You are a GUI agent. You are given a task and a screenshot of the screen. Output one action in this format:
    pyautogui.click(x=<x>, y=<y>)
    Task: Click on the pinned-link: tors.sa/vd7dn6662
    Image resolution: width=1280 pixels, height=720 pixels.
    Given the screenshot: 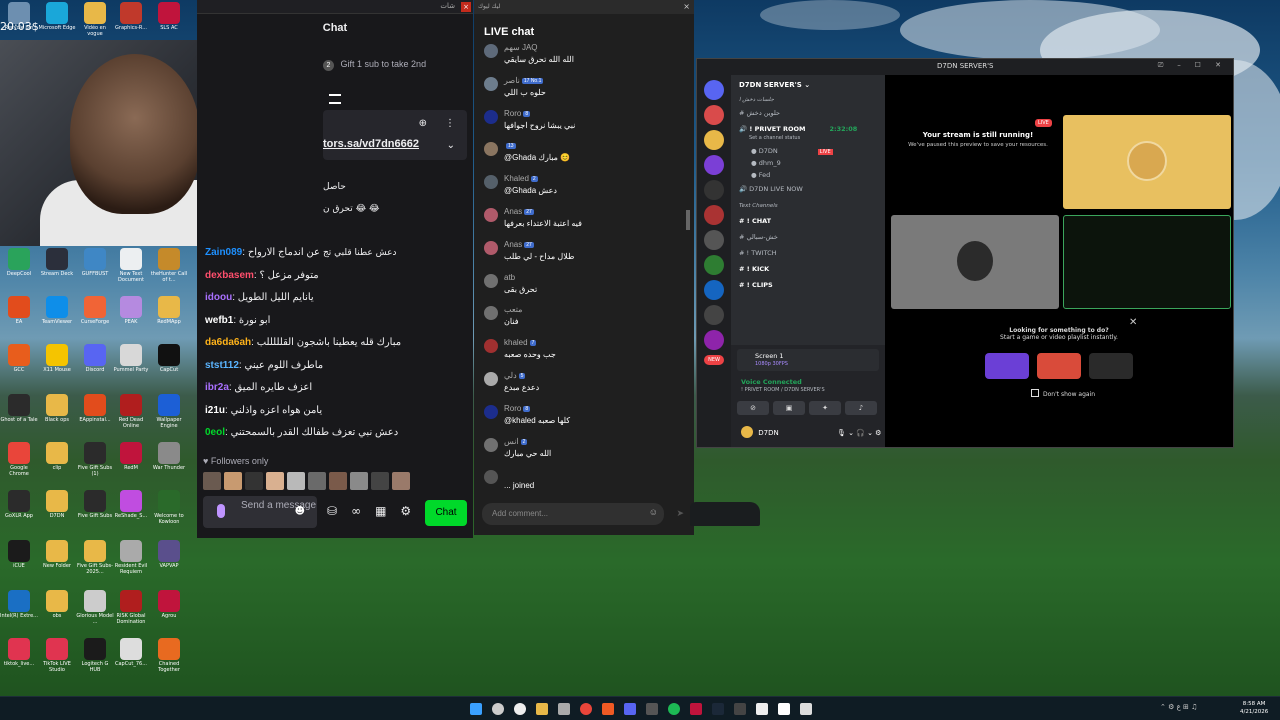 What is the action you would take?
    pyautogui.click(x=371, y=144)
    